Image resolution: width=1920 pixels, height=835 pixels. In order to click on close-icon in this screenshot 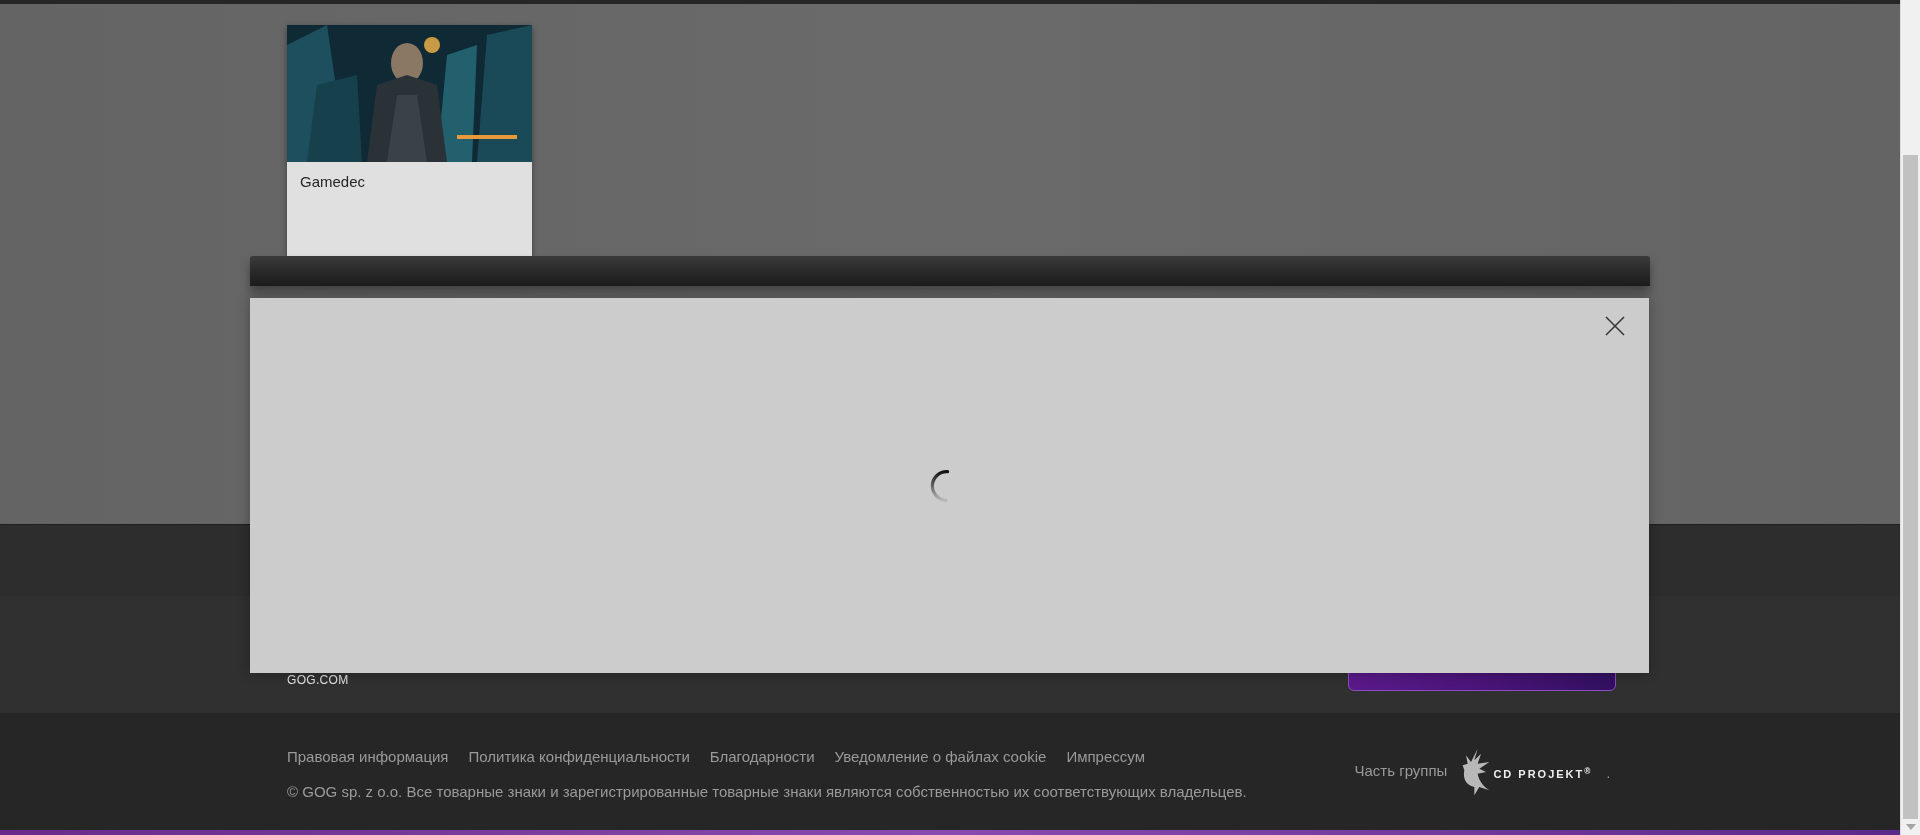, I will do `click(1615, 326)`.